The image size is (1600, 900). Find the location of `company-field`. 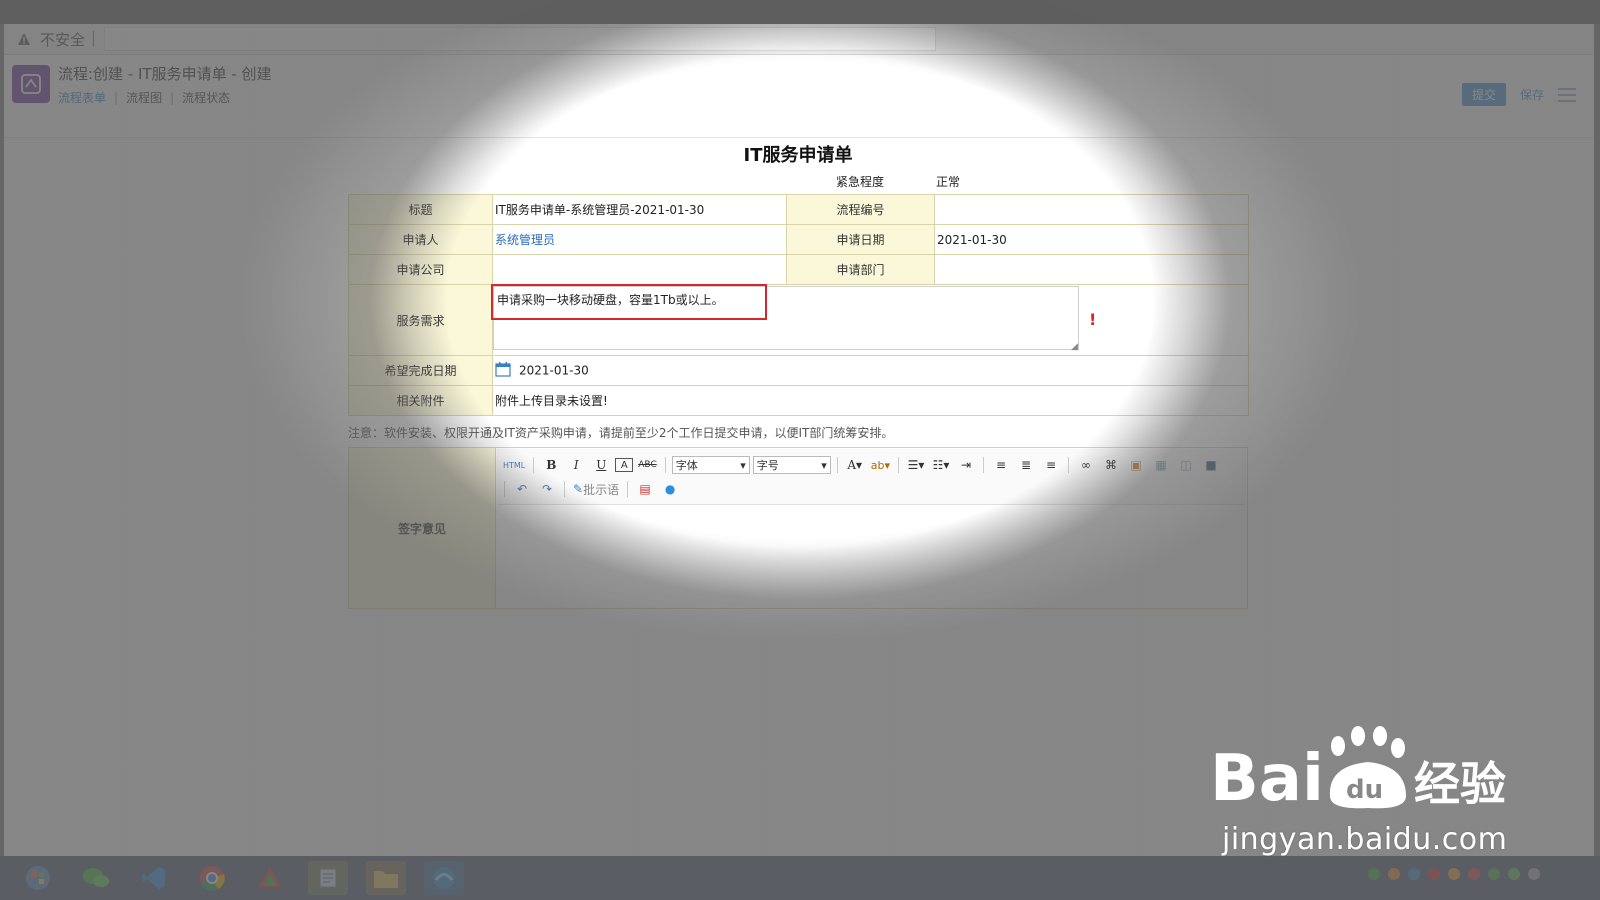

company-field is located at coordinates (639, 269).